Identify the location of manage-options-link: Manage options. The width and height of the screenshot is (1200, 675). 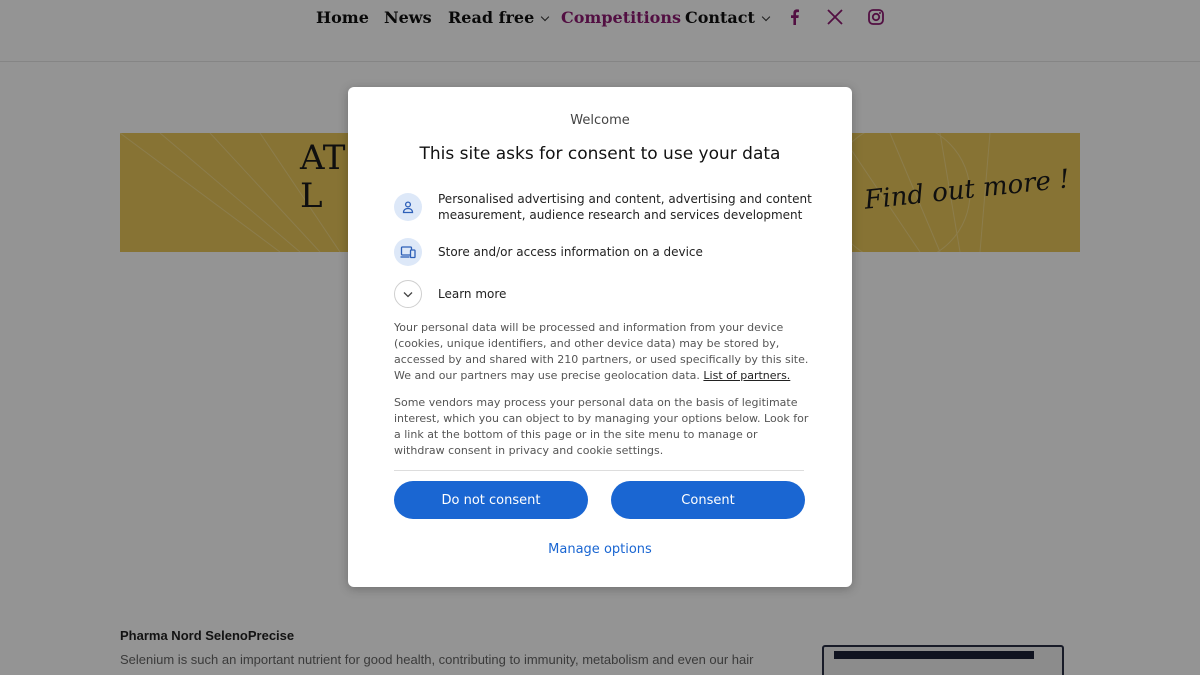
(600, 549).